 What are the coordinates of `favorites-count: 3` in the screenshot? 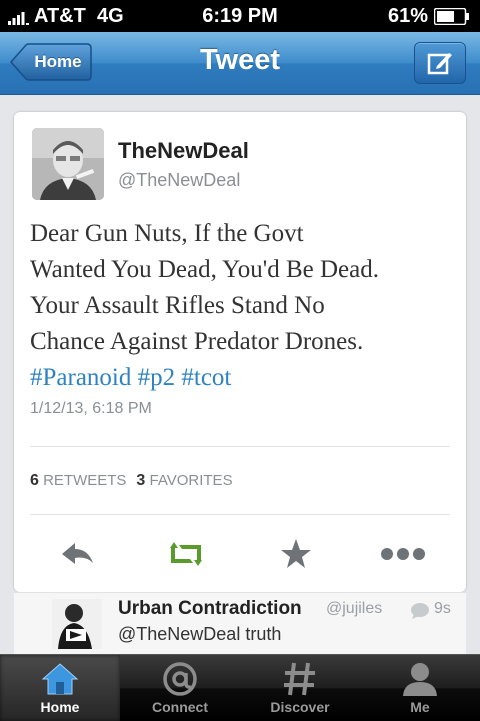 It's located at (141, 480).